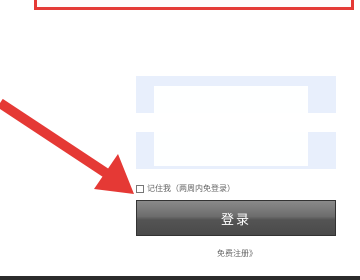 This screenshot has height=280, width=360. I want to click on remember-checkbox, so click(140, 188).